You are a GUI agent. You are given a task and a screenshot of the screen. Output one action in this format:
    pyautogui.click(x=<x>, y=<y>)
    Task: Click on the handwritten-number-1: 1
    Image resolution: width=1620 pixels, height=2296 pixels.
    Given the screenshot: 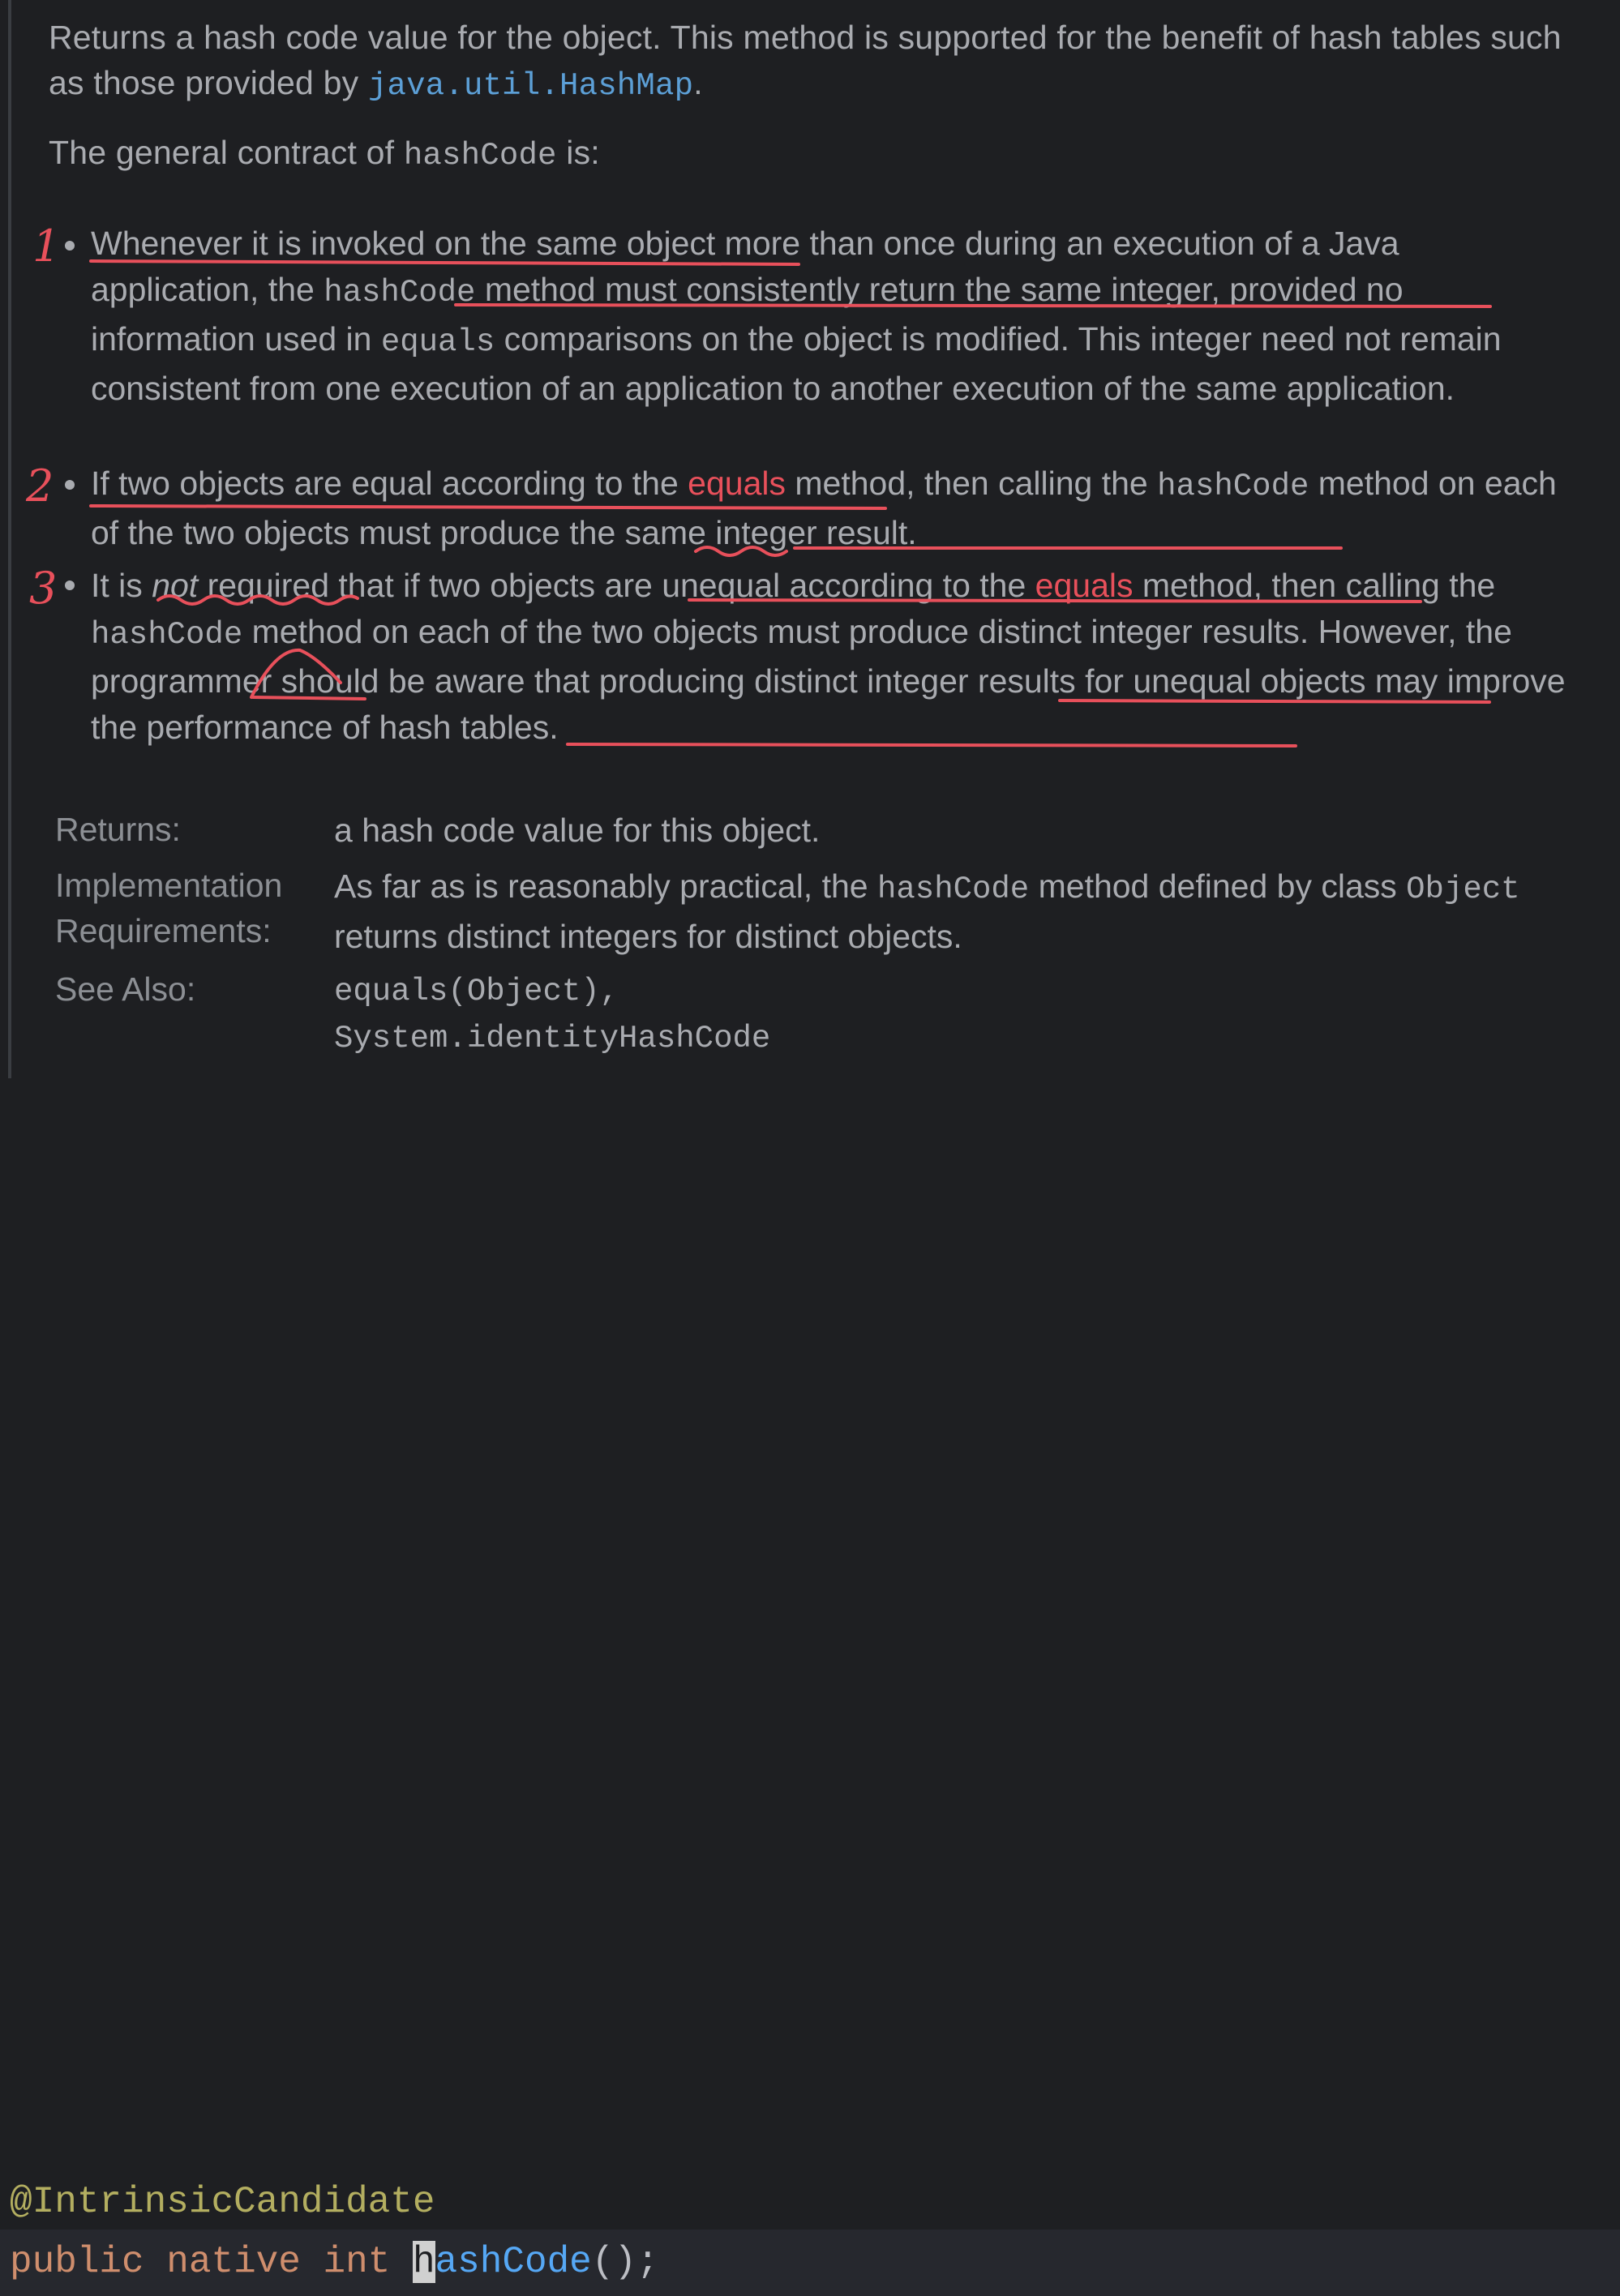 What is the action you would take?
    pyautogui.click(x=47, y=246)
    